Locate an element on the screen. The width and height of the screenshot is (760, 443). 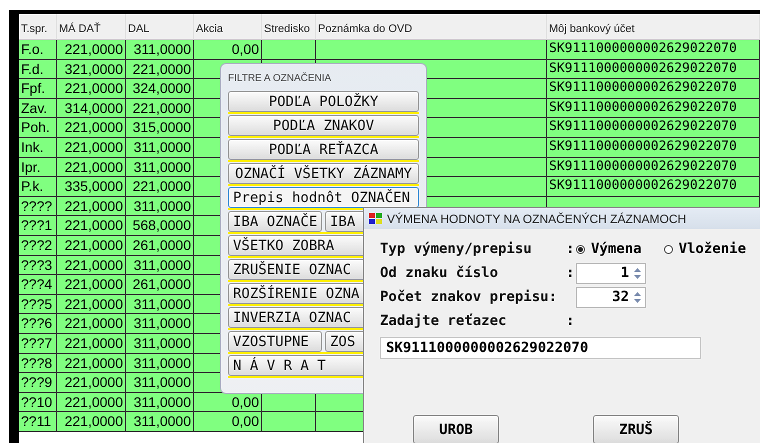
table-cell: 568,0000 is located at coordinates (160, 226).